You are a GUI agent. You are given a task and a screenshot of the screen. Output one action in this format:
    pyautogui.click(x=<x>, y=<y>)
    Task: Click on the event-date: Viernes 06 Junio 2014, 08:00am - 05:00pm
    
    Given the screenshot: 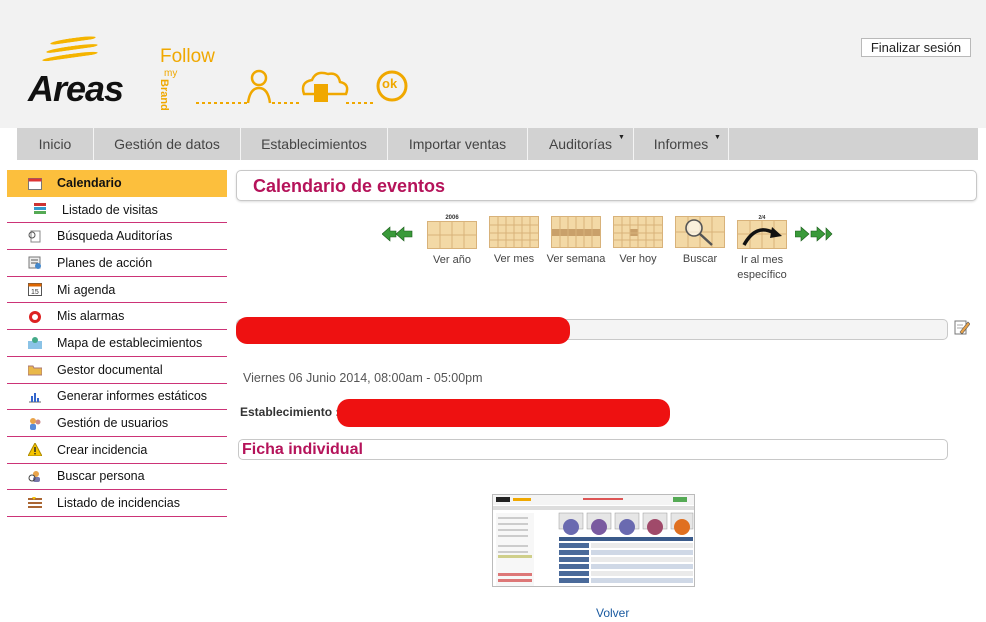 What is the action you would take?
    pyautogui.click(x=363, y=378)
    